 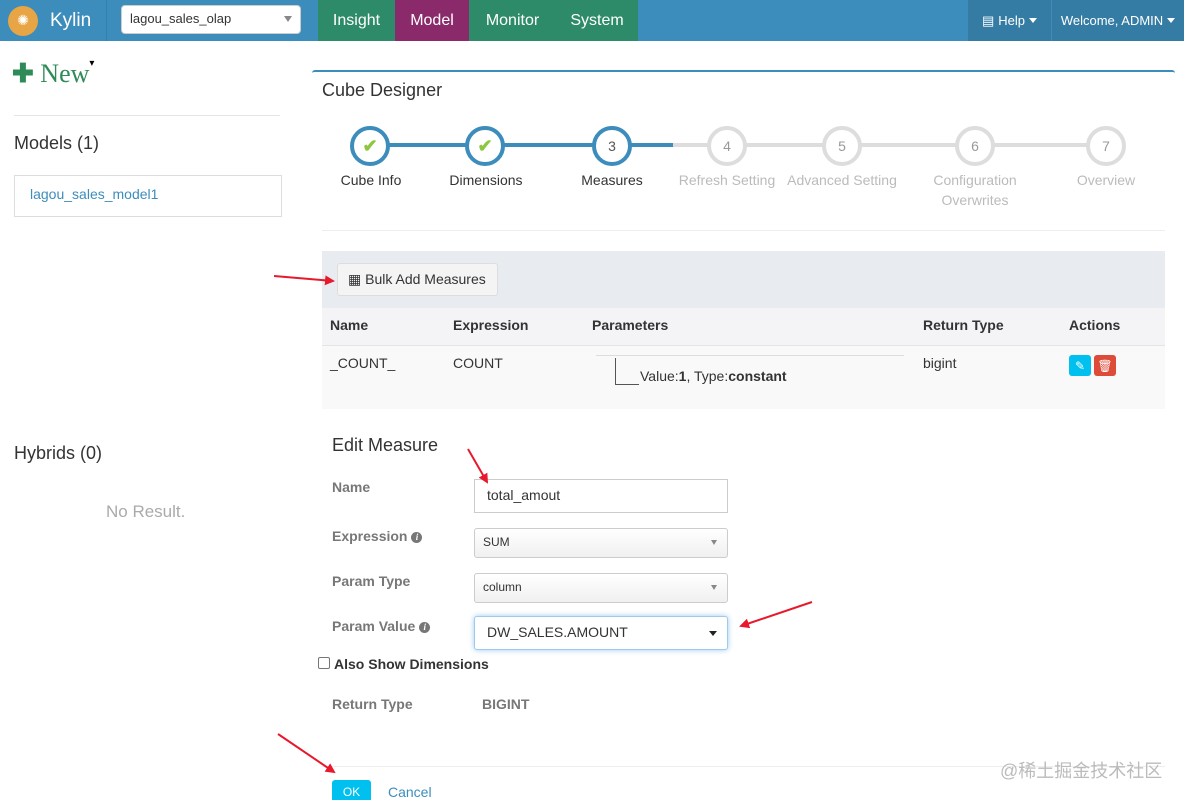 I want to click on measure-name-input: total_amout, so click(x=601, y=496).